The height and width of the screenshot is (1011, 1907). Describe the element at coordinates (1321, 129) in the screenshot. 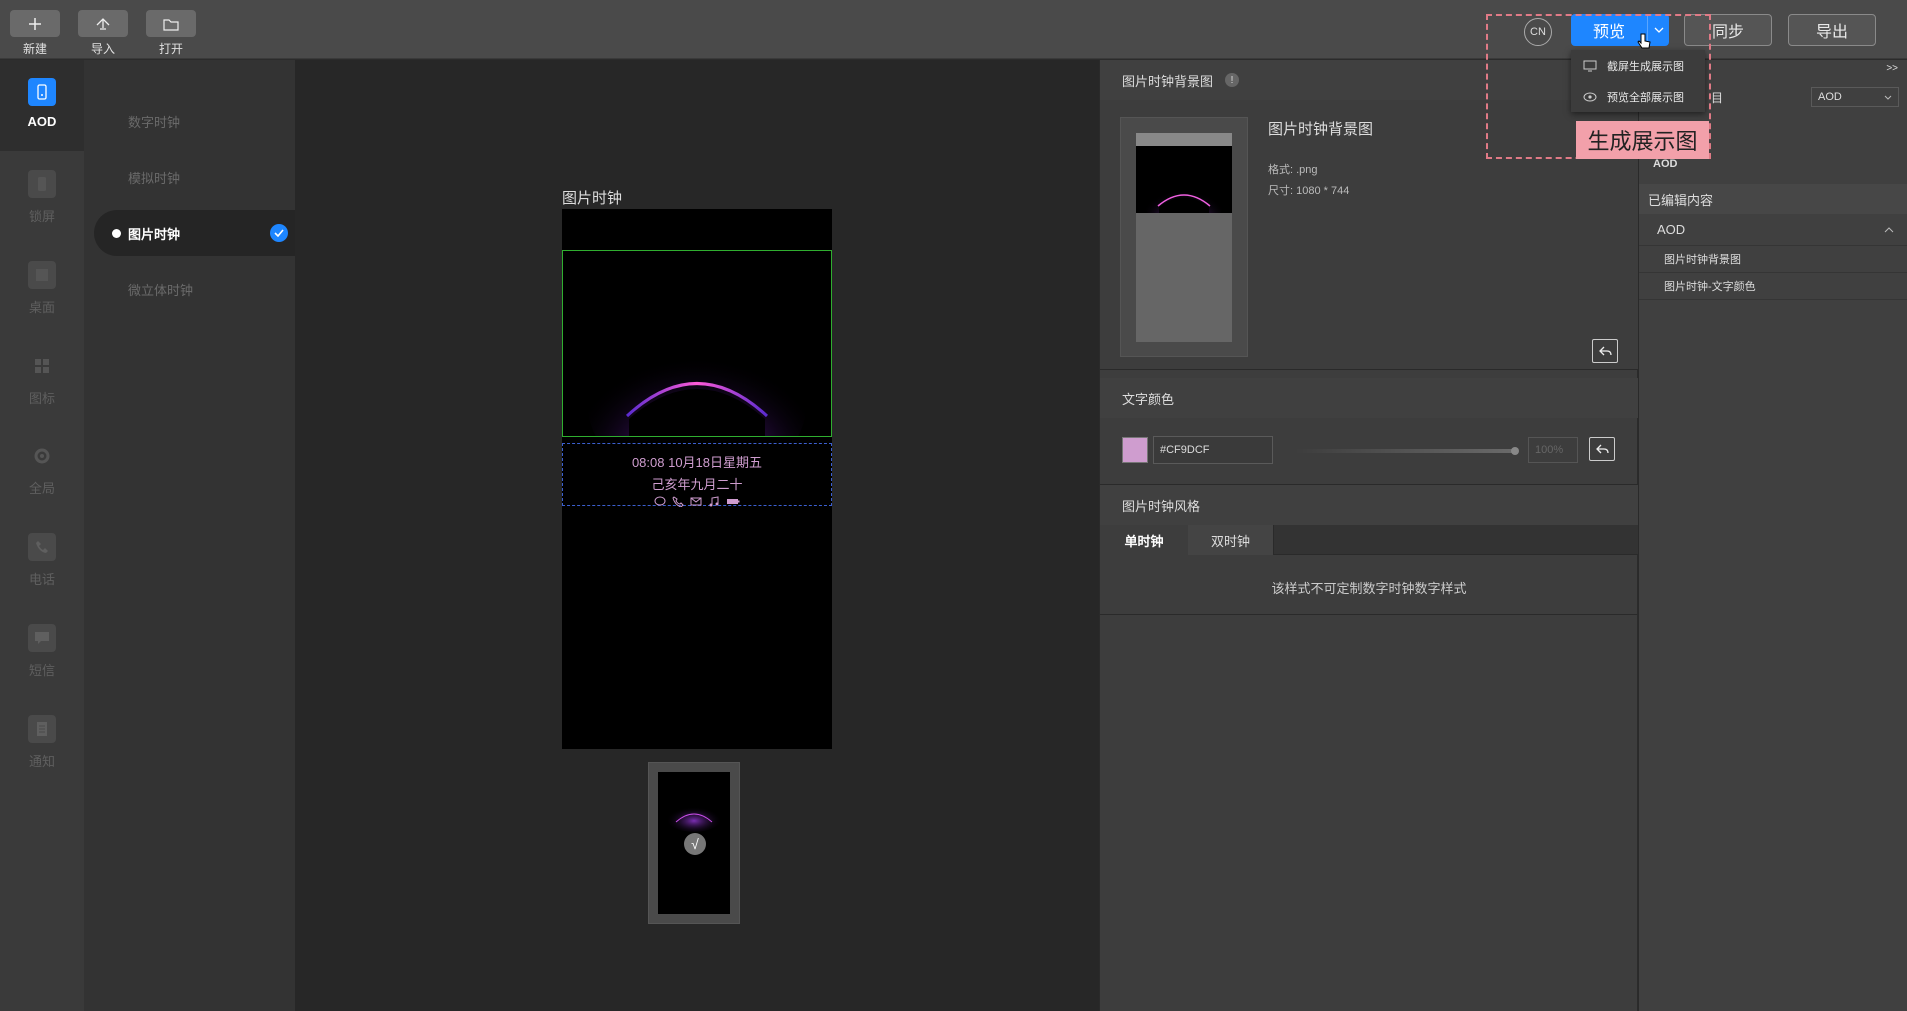

I see `bg-image-name: 图片时钟背景图` at that location.